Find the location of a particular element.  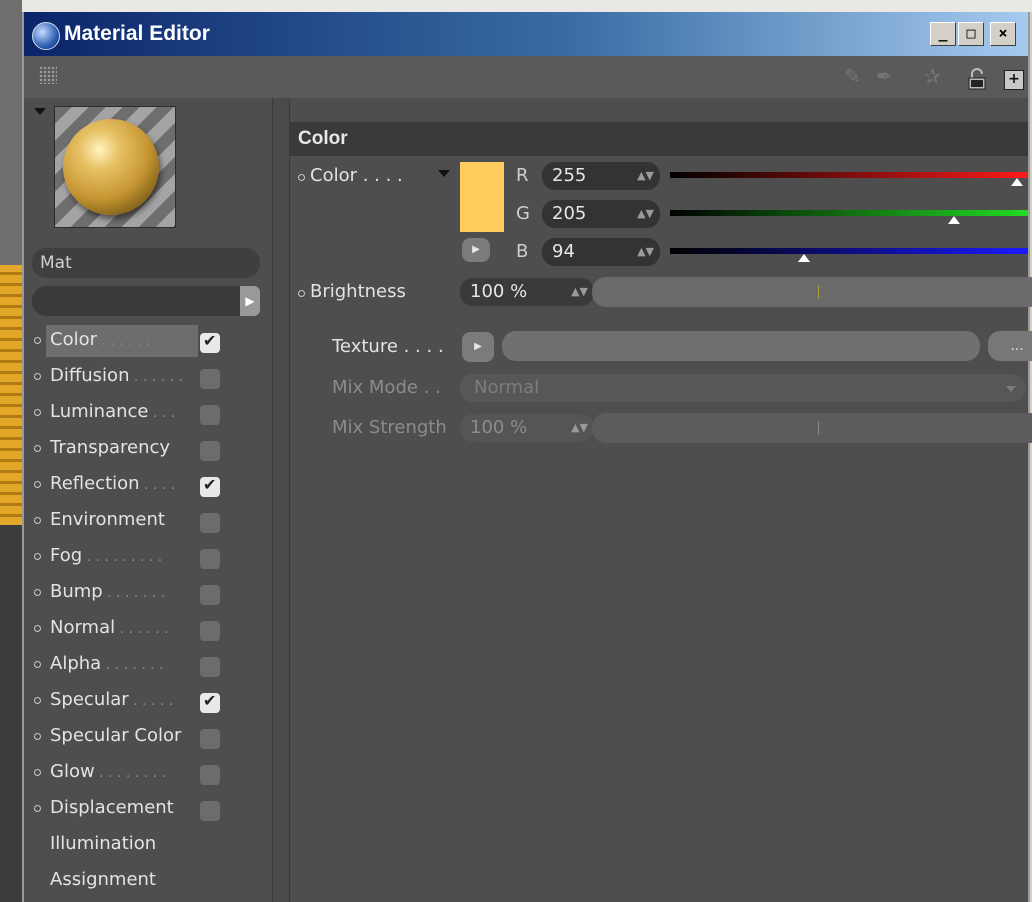

color-label: Color . . . . is located at coordinates (356, 175).